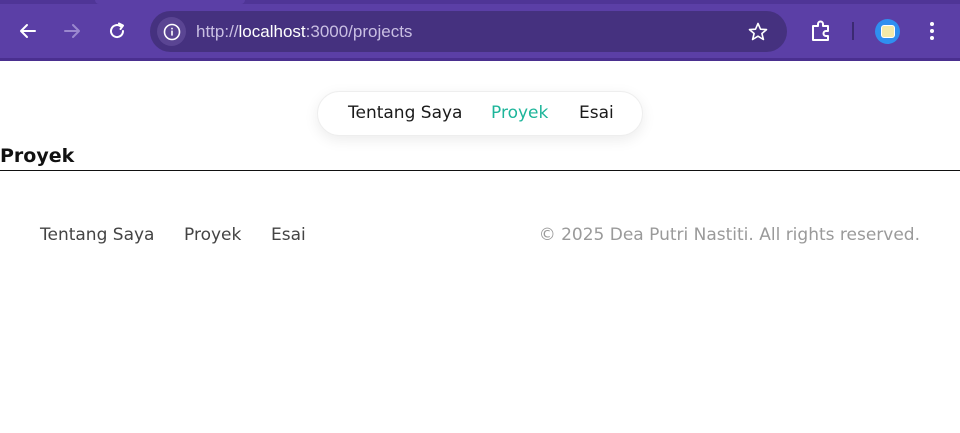  I want to click on address-bar: http://localhost:3000/projects, so click(468, 31).